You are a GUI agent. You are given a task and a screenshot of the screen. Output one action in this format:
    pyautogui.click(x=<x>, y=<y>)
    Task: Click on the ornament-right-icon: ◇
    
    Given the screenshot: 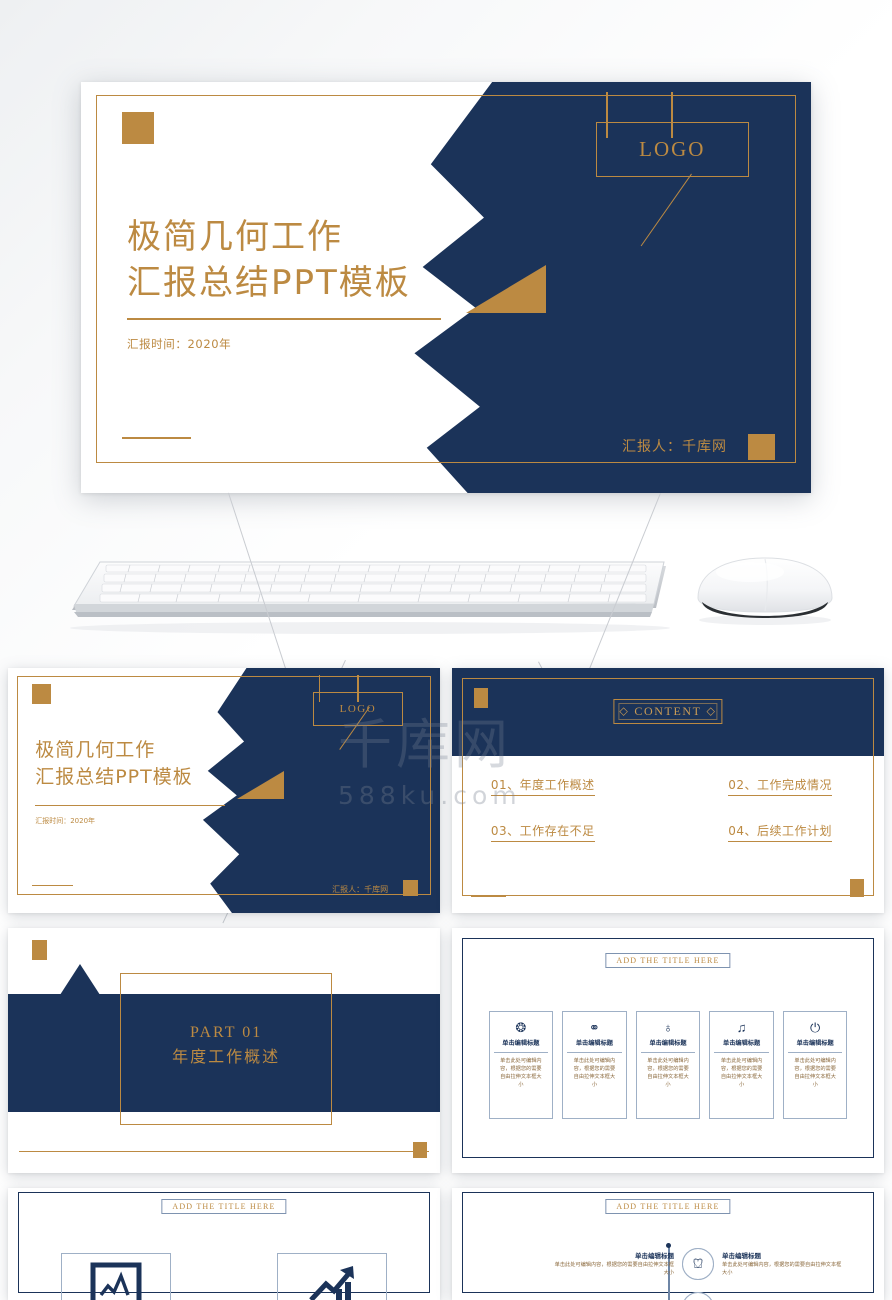 What is the action you would take?
    pyautogui.click(x=711, y=711)
    